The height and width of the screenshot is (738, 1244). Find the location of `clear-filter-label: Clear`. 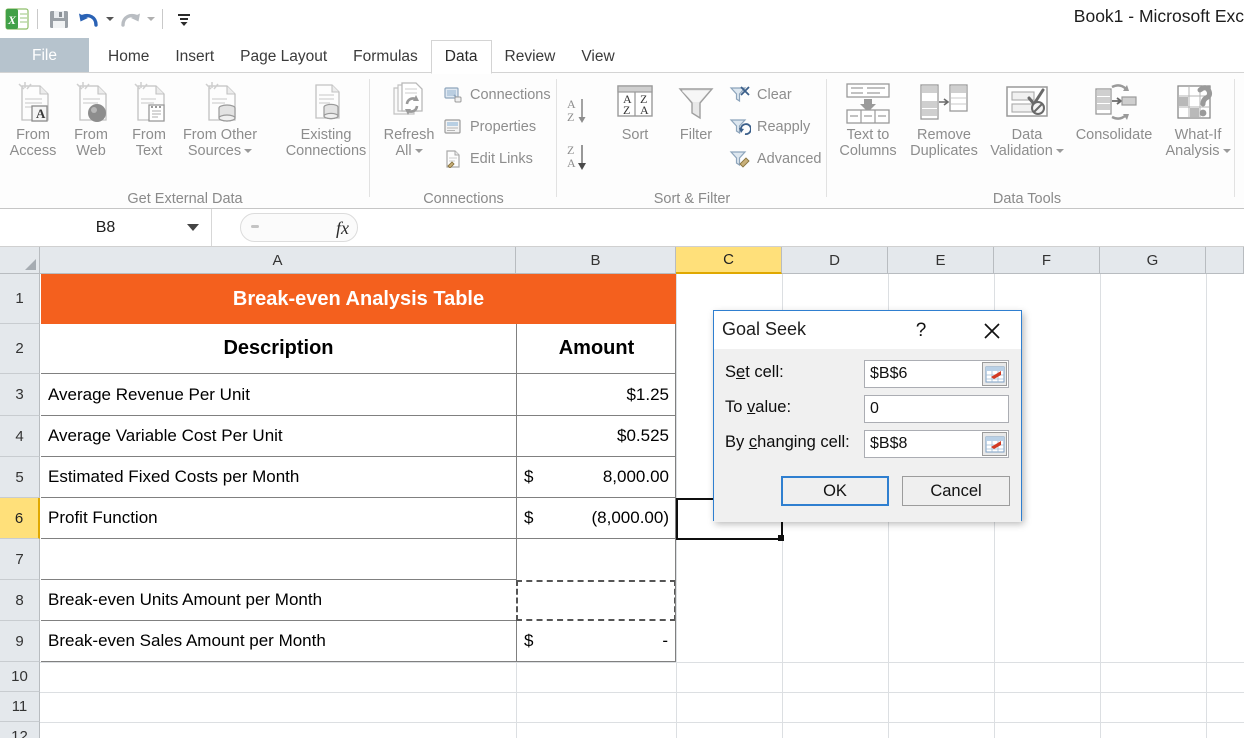

clear-filter-label: Clear is located at coordinates (774, 95).